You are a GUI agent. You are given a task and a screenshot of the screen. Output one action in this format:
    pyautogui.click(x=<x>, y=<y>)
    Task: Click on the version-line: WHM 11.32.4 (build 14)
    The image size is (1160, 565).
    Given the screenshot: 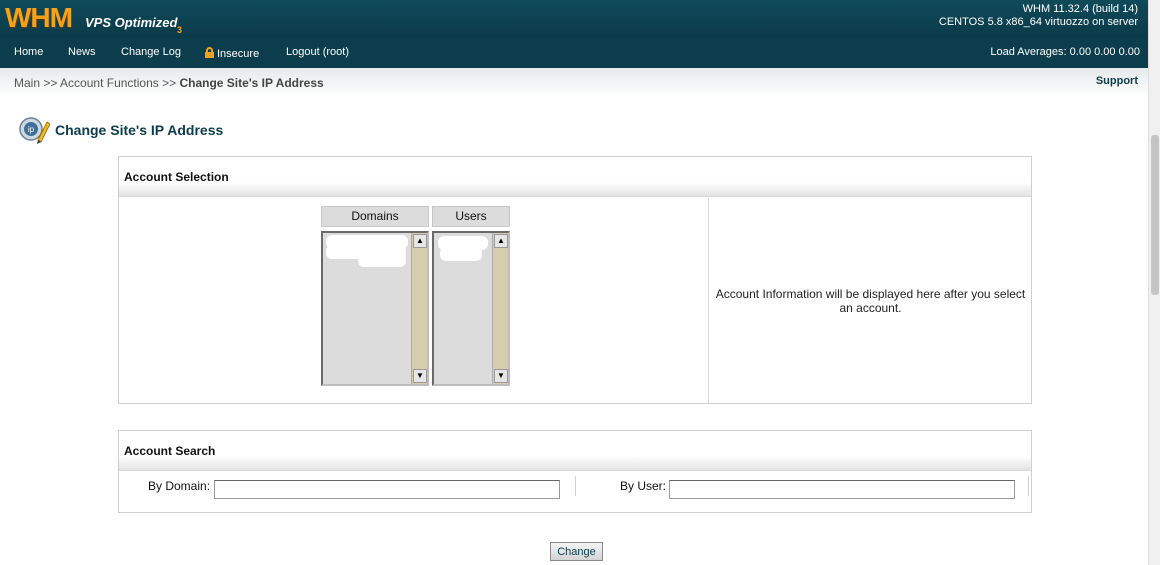 What is the action you would take?
    pyautogui.click(x=1080, y=9)
    